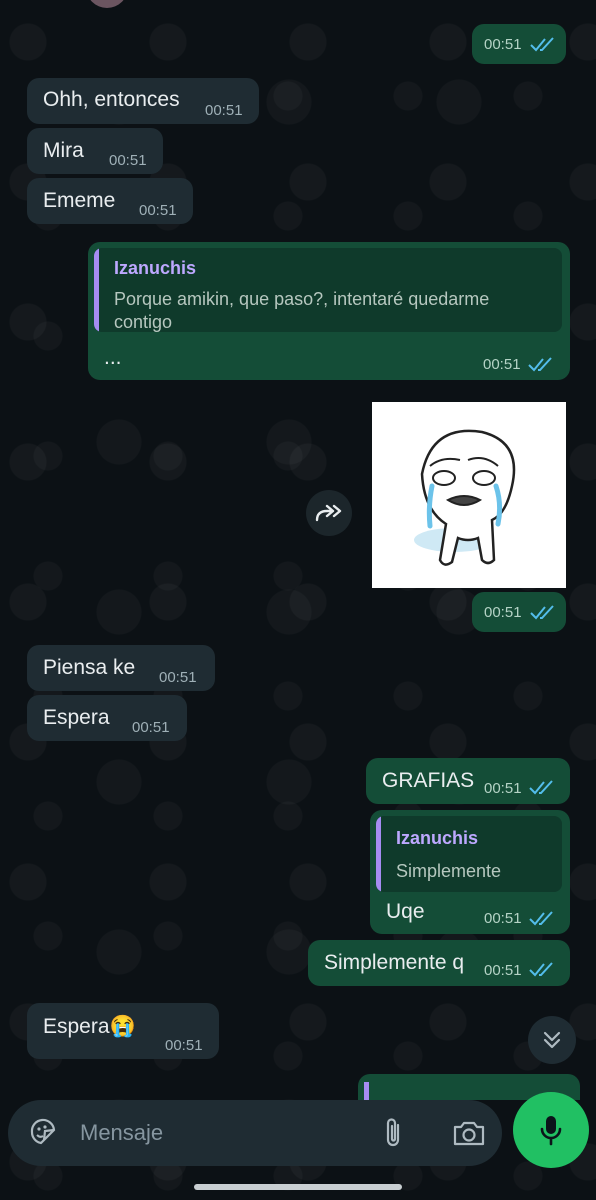 The width and height of the screenshot is (596, 1200). I want to click on message-text: Uqe, so click(405, 911).